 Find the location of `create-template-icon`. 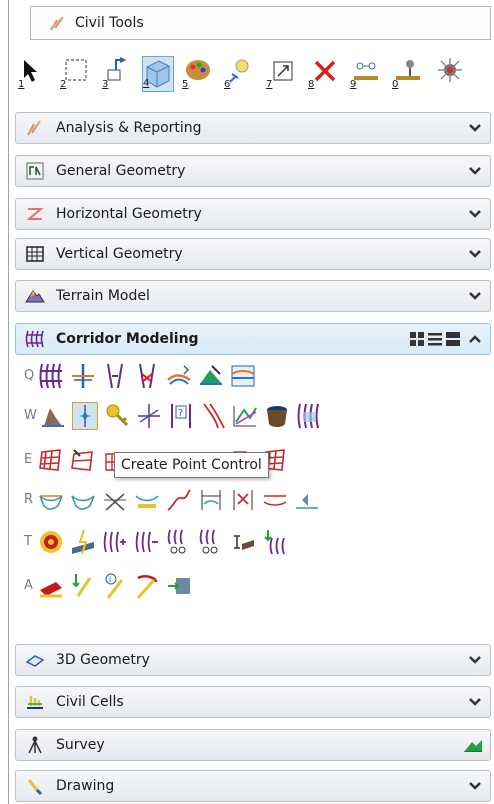

create-template-icon is located at coordinates (53, 416).